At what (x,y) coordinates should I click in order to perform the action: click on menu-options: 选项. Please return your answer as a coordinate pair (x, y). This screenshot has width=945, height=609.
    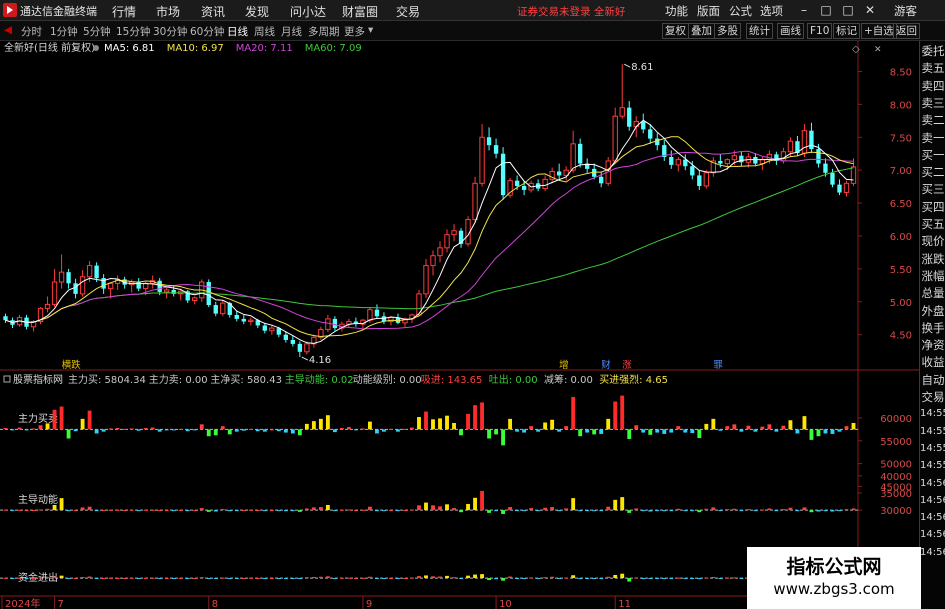
    Looking at the image, I should click on (771, 11).